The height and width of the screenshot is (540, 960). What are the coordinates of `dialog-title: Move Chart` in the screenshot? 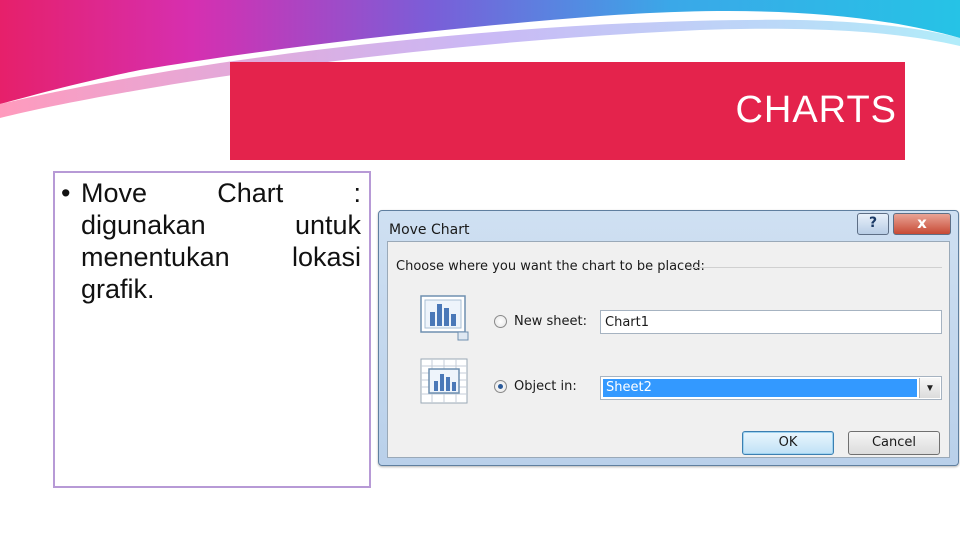 It's located at (429, 230).